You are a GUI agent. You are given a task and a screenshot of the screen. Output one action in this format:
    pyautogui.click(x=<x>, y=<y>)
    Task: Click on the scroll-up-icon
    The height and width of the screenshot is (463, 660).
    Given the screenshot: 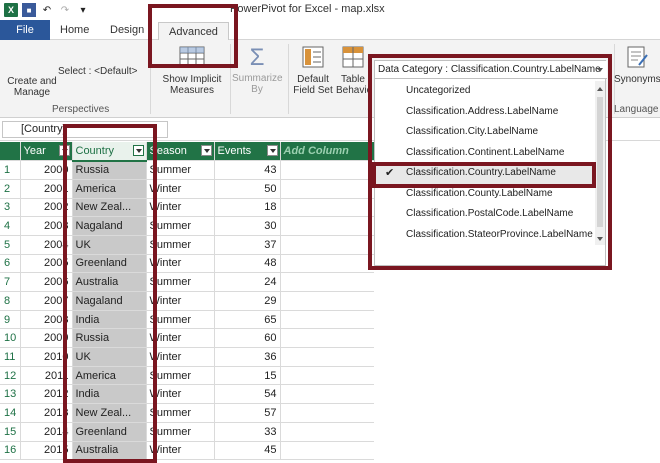 What is the action you would take?
    pyautogui.click(x=600, y=89)
    